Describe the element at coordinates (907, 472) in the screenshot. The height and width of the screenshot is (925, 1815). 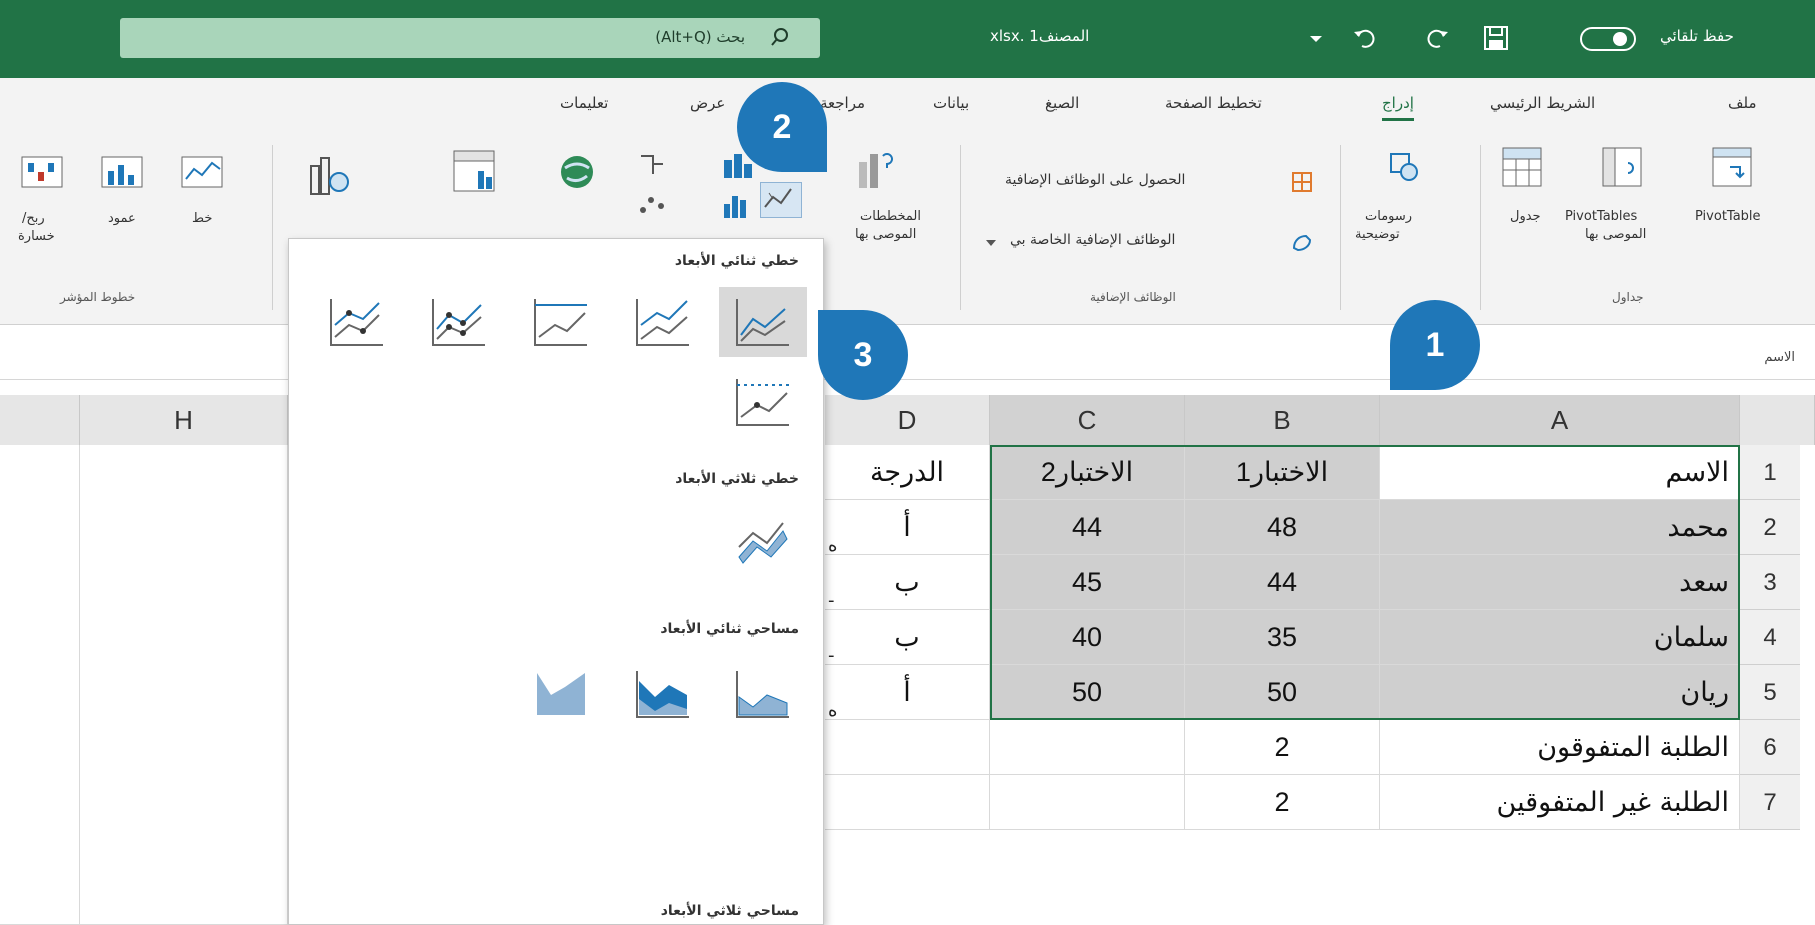
I see `cell-d1: الدرجة` at that location.